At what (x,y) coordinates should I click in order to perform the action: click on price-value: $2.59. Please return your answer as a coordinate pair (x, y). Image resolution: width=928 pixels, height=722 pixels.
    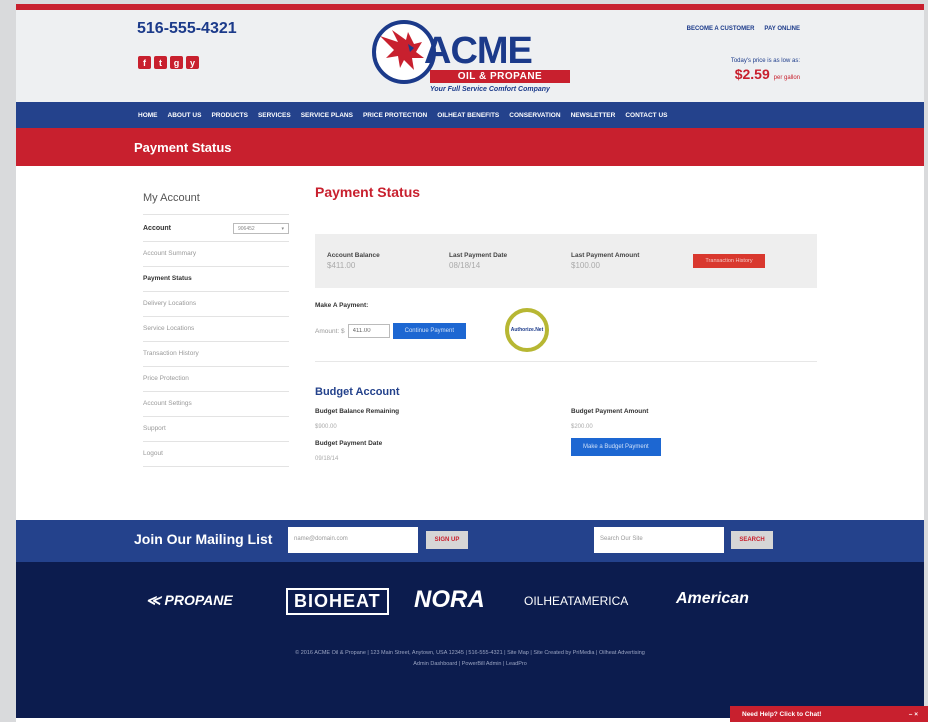
    Looking at the image, I should click on (752, 74).